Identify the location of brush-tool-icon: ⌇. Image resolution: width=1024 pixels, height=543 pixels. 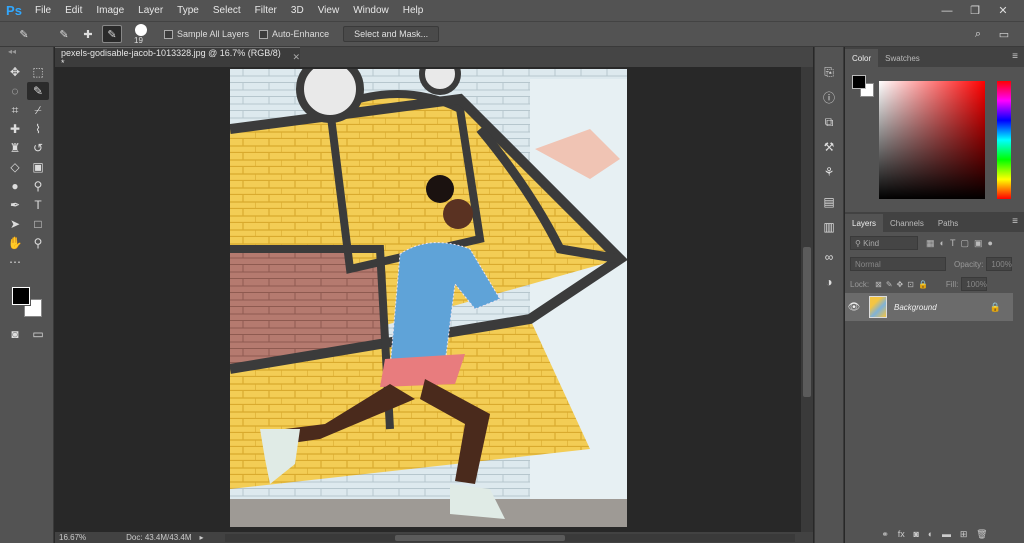
(38, 129).